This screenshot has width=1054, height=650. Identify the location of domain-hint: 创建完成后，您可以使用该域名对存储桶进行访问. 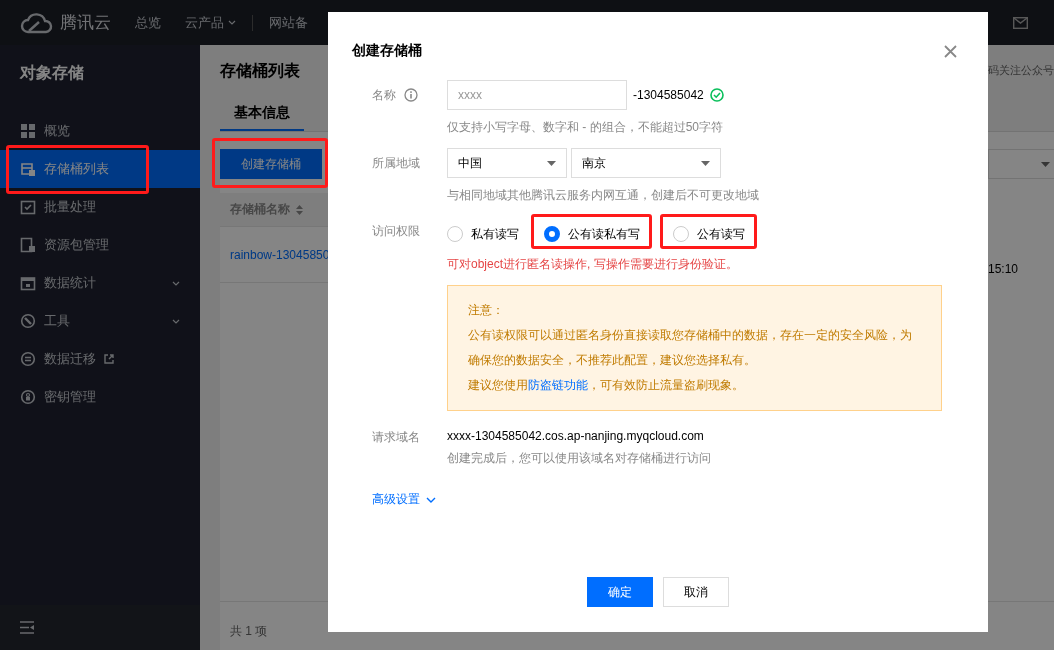
(579, 458).